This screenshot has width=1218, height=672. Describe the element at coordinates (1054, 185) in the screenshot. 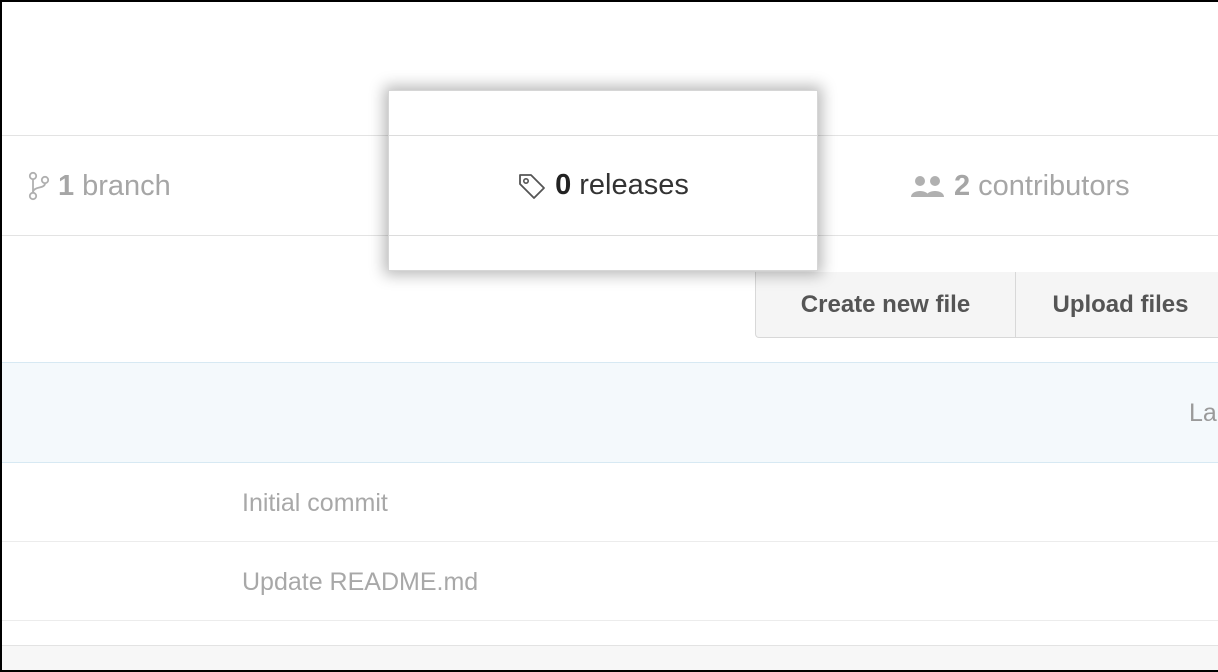

I see `contributors-label: contributors` at that location.